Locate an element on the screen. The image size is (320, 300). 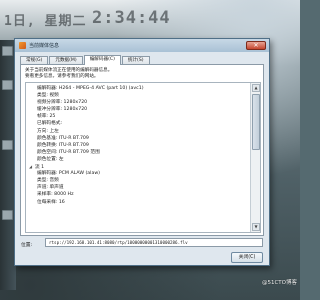
tree-row-text: 已解码格式: is located at coordinates (50, 124).